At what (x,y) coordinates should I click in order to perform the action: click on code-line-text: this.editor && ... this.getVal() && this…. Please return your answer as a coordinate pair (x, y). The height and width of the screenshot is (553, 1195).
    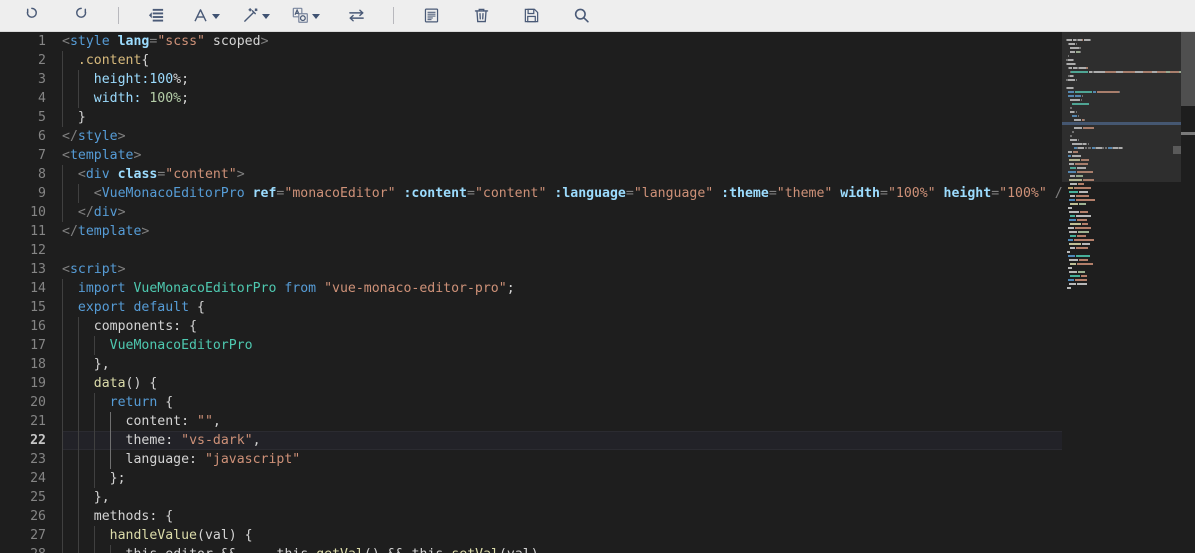
    Looking at the image, I should click on (300, 549).